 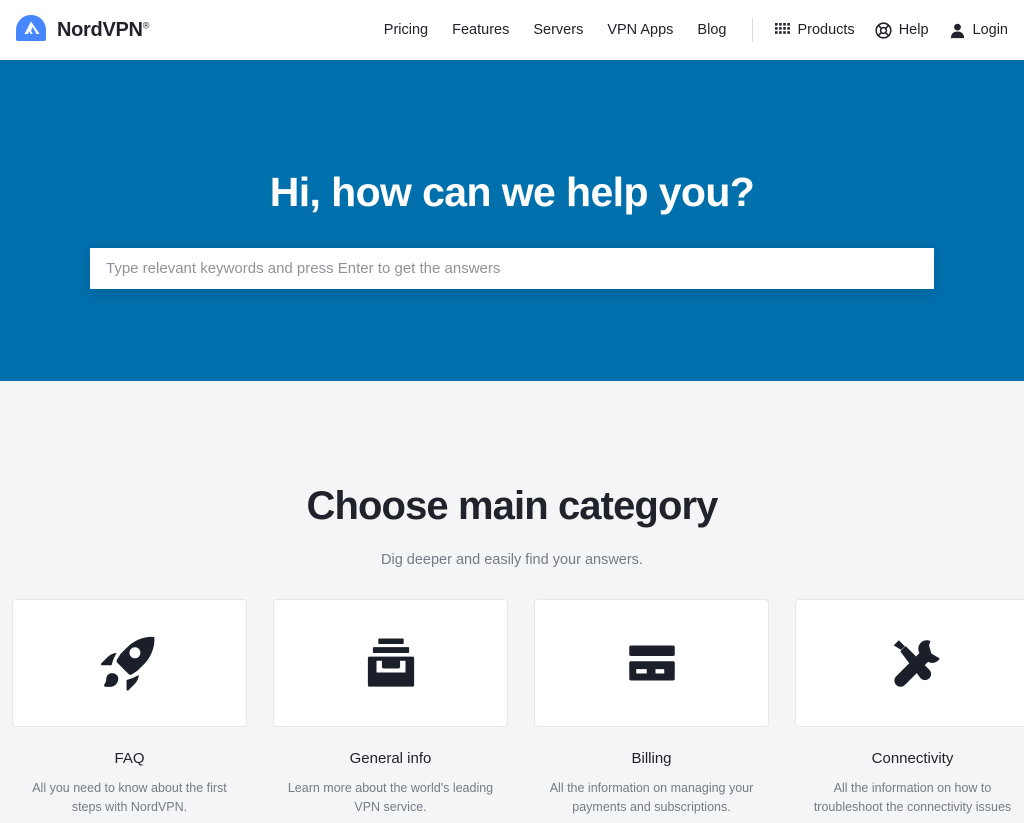 I want to click on hero-title: Hi, how can we help you?, so click(x=512, y=192).